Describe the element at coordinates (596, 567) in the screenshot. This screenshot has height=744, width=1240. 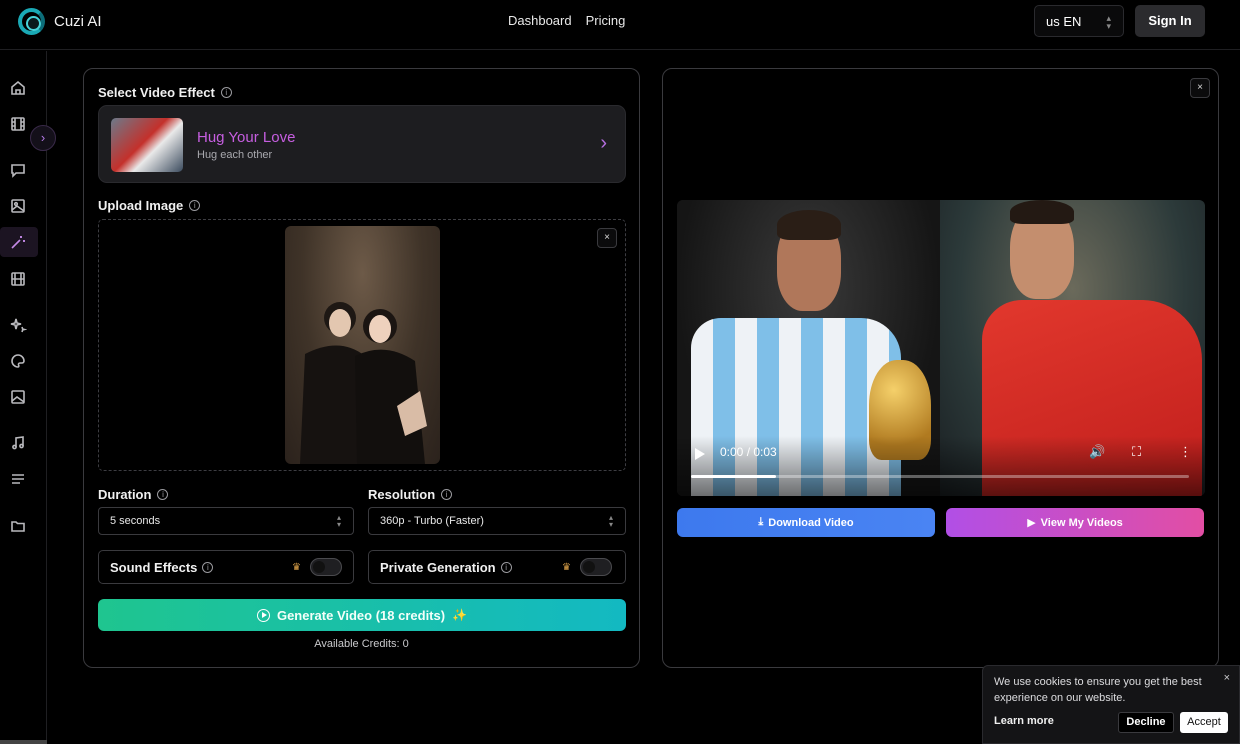
I see `private-generation-toggle` at that location.